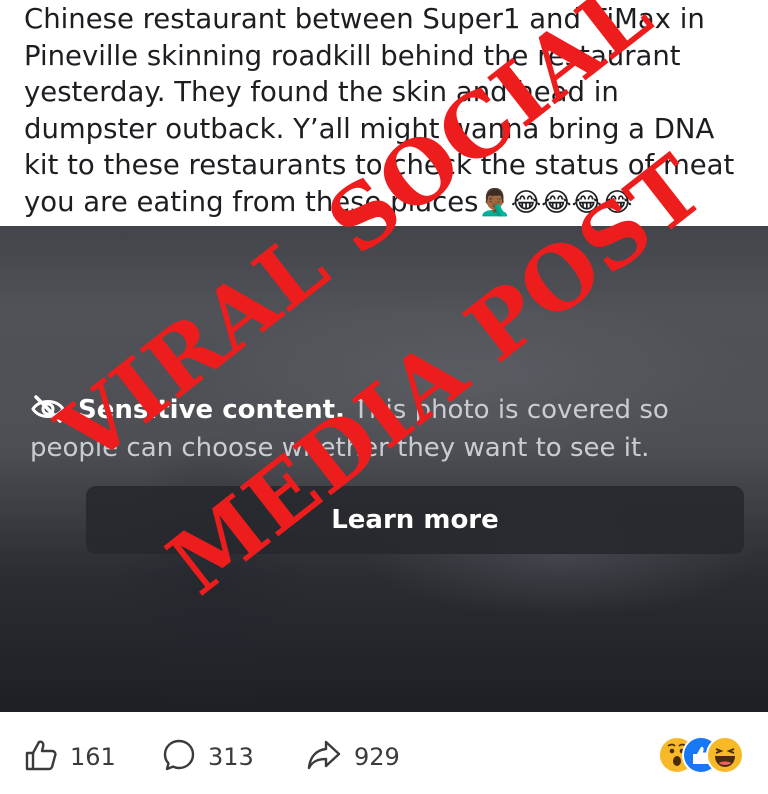 The height and width of the screenshot is (794, 768). Describe the element at coordinates (377, 757) in the screenshot. I see `share-count: 929` at that location.